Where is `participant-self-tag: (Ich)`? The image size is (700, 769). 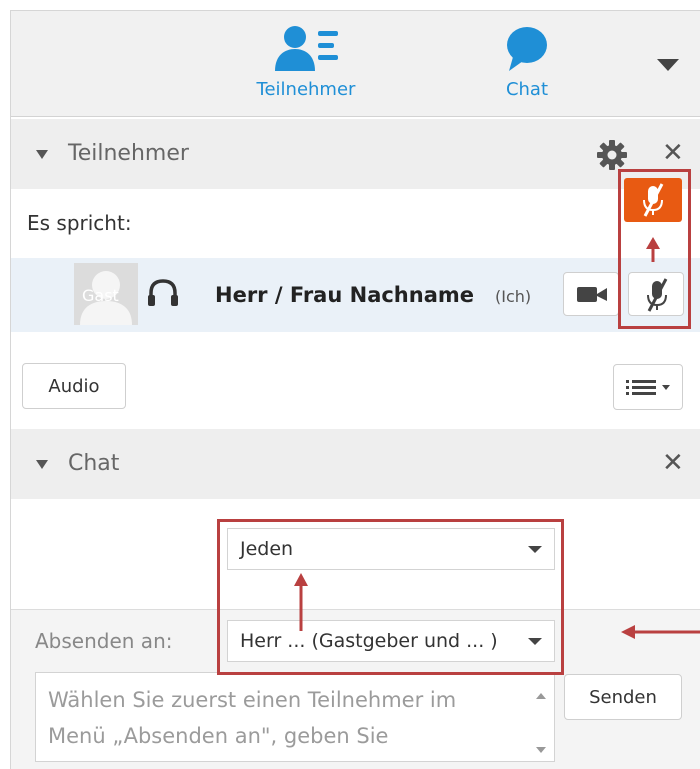
participant-self-tag: (Ich) is located at coordinates (513, 296).